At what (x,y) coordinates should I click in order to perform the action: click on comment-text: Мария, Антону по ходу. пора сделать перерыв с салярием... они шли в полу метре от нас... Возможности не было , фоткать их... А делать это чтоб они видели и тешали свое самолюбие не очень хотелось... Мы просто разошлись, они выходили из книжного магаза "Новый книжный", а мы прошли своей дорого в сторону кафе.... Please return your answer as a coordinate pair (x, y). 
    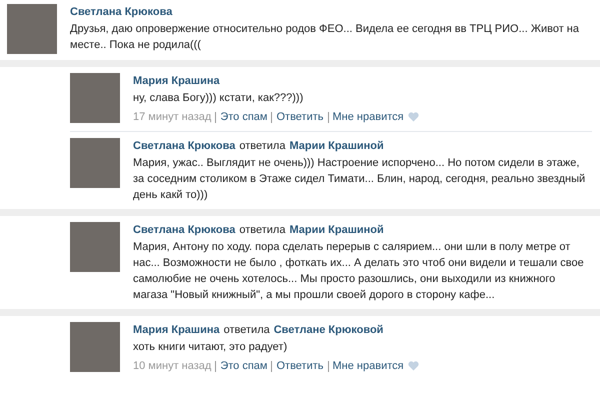
    Looking at the image, I should click on (359, 271).